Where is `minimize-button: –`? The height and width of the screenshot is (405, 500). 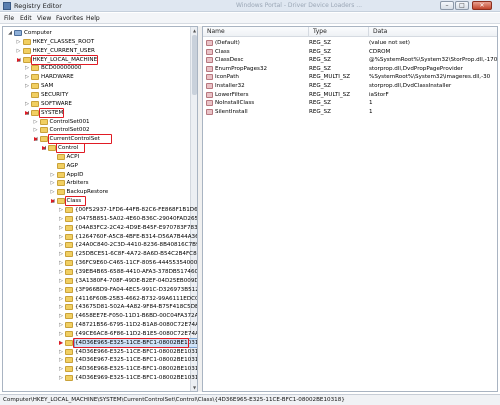
minimize-button: – is located at coordinates (447, 5).